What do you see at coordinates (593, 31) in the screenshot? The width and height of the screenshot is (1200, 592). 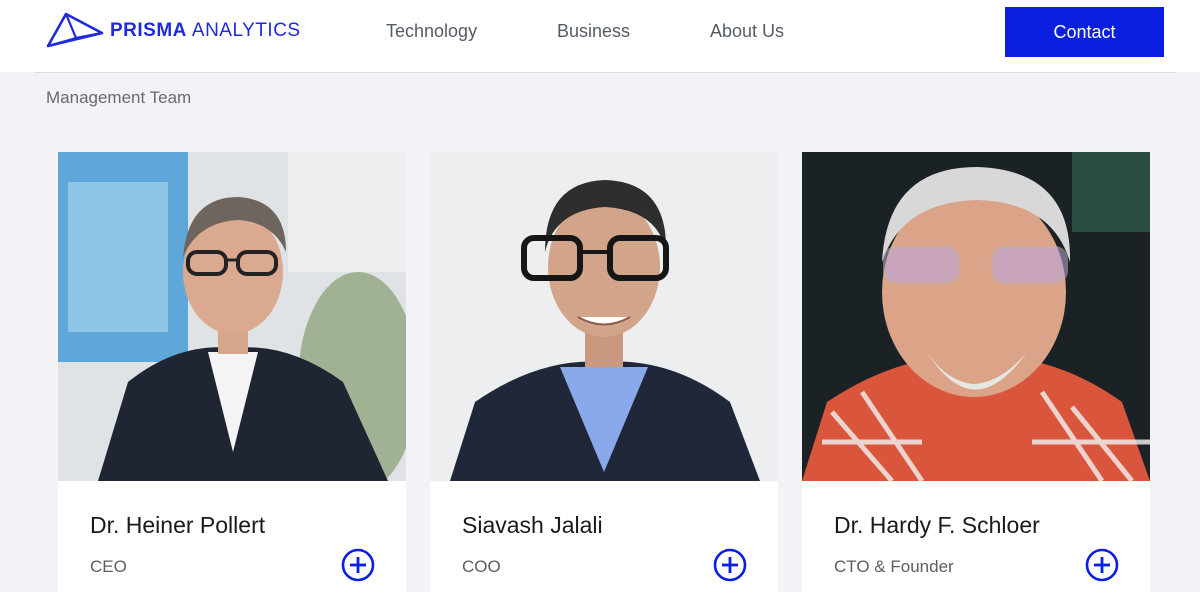 I see `nav-business: Business` at bounding box center [593, 31].